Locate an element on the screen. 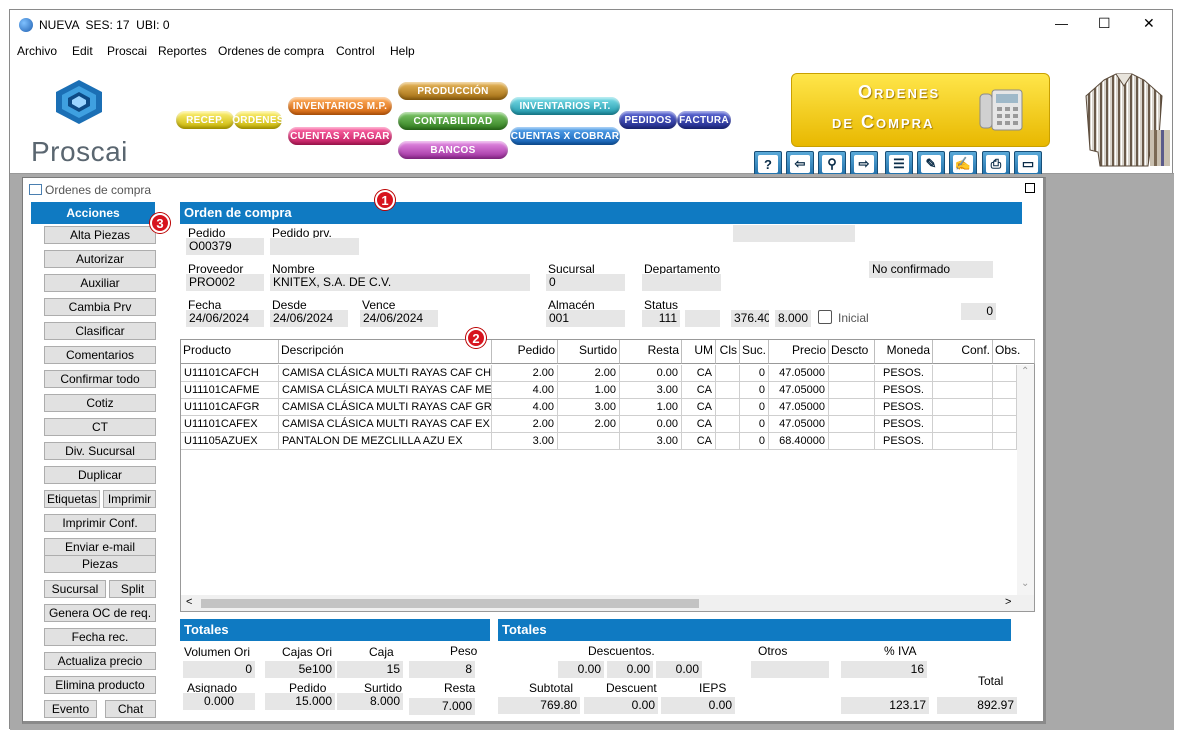  cell-descripcion: CAMISA CLÁSICA MULTI RAYAS CAF CH is located at coordinates (385, 373).